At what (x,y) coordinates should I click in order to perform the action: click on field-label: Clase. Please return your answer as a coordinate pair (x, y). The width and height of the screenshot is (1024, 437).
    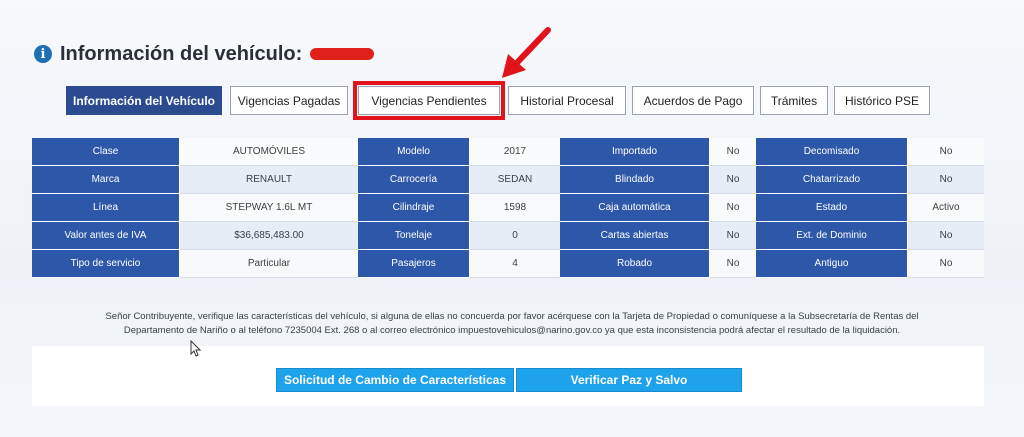
    Looking at the image, I should click on (106, 152).